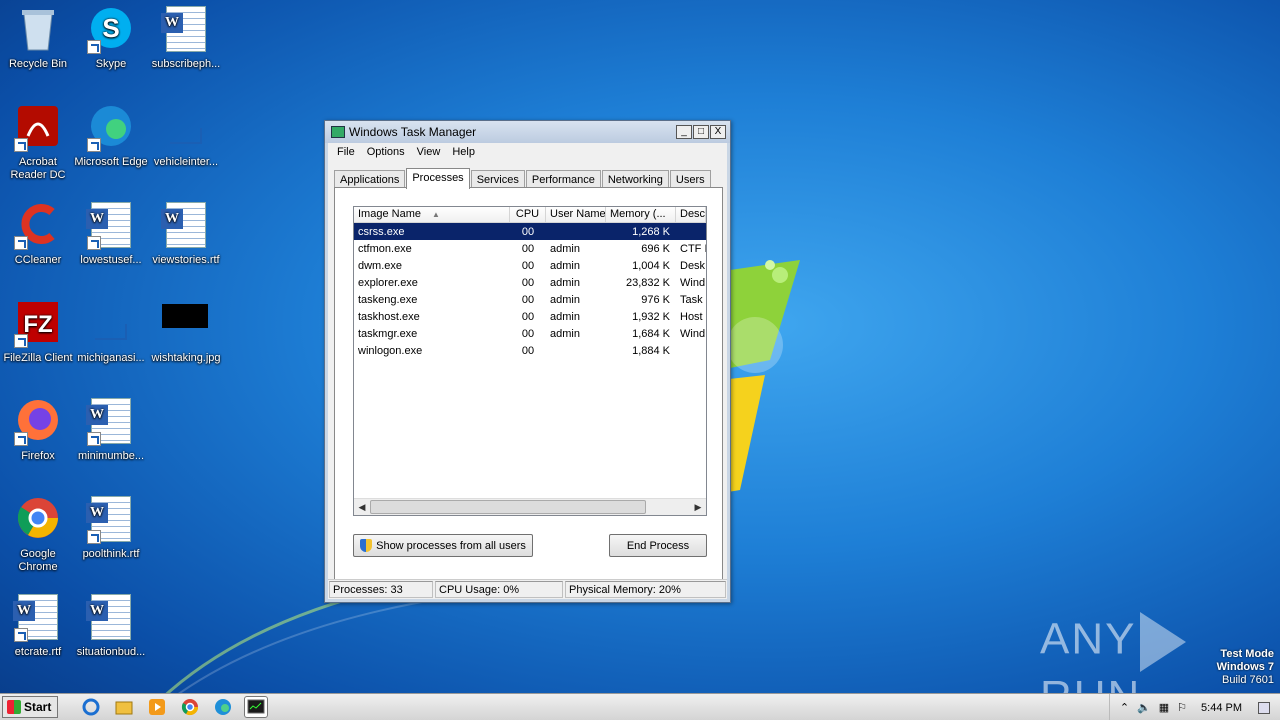 This screenshot has height=720, width=1280. I want to click on desktop-icon: Recycle Bin, so click(38, 38).